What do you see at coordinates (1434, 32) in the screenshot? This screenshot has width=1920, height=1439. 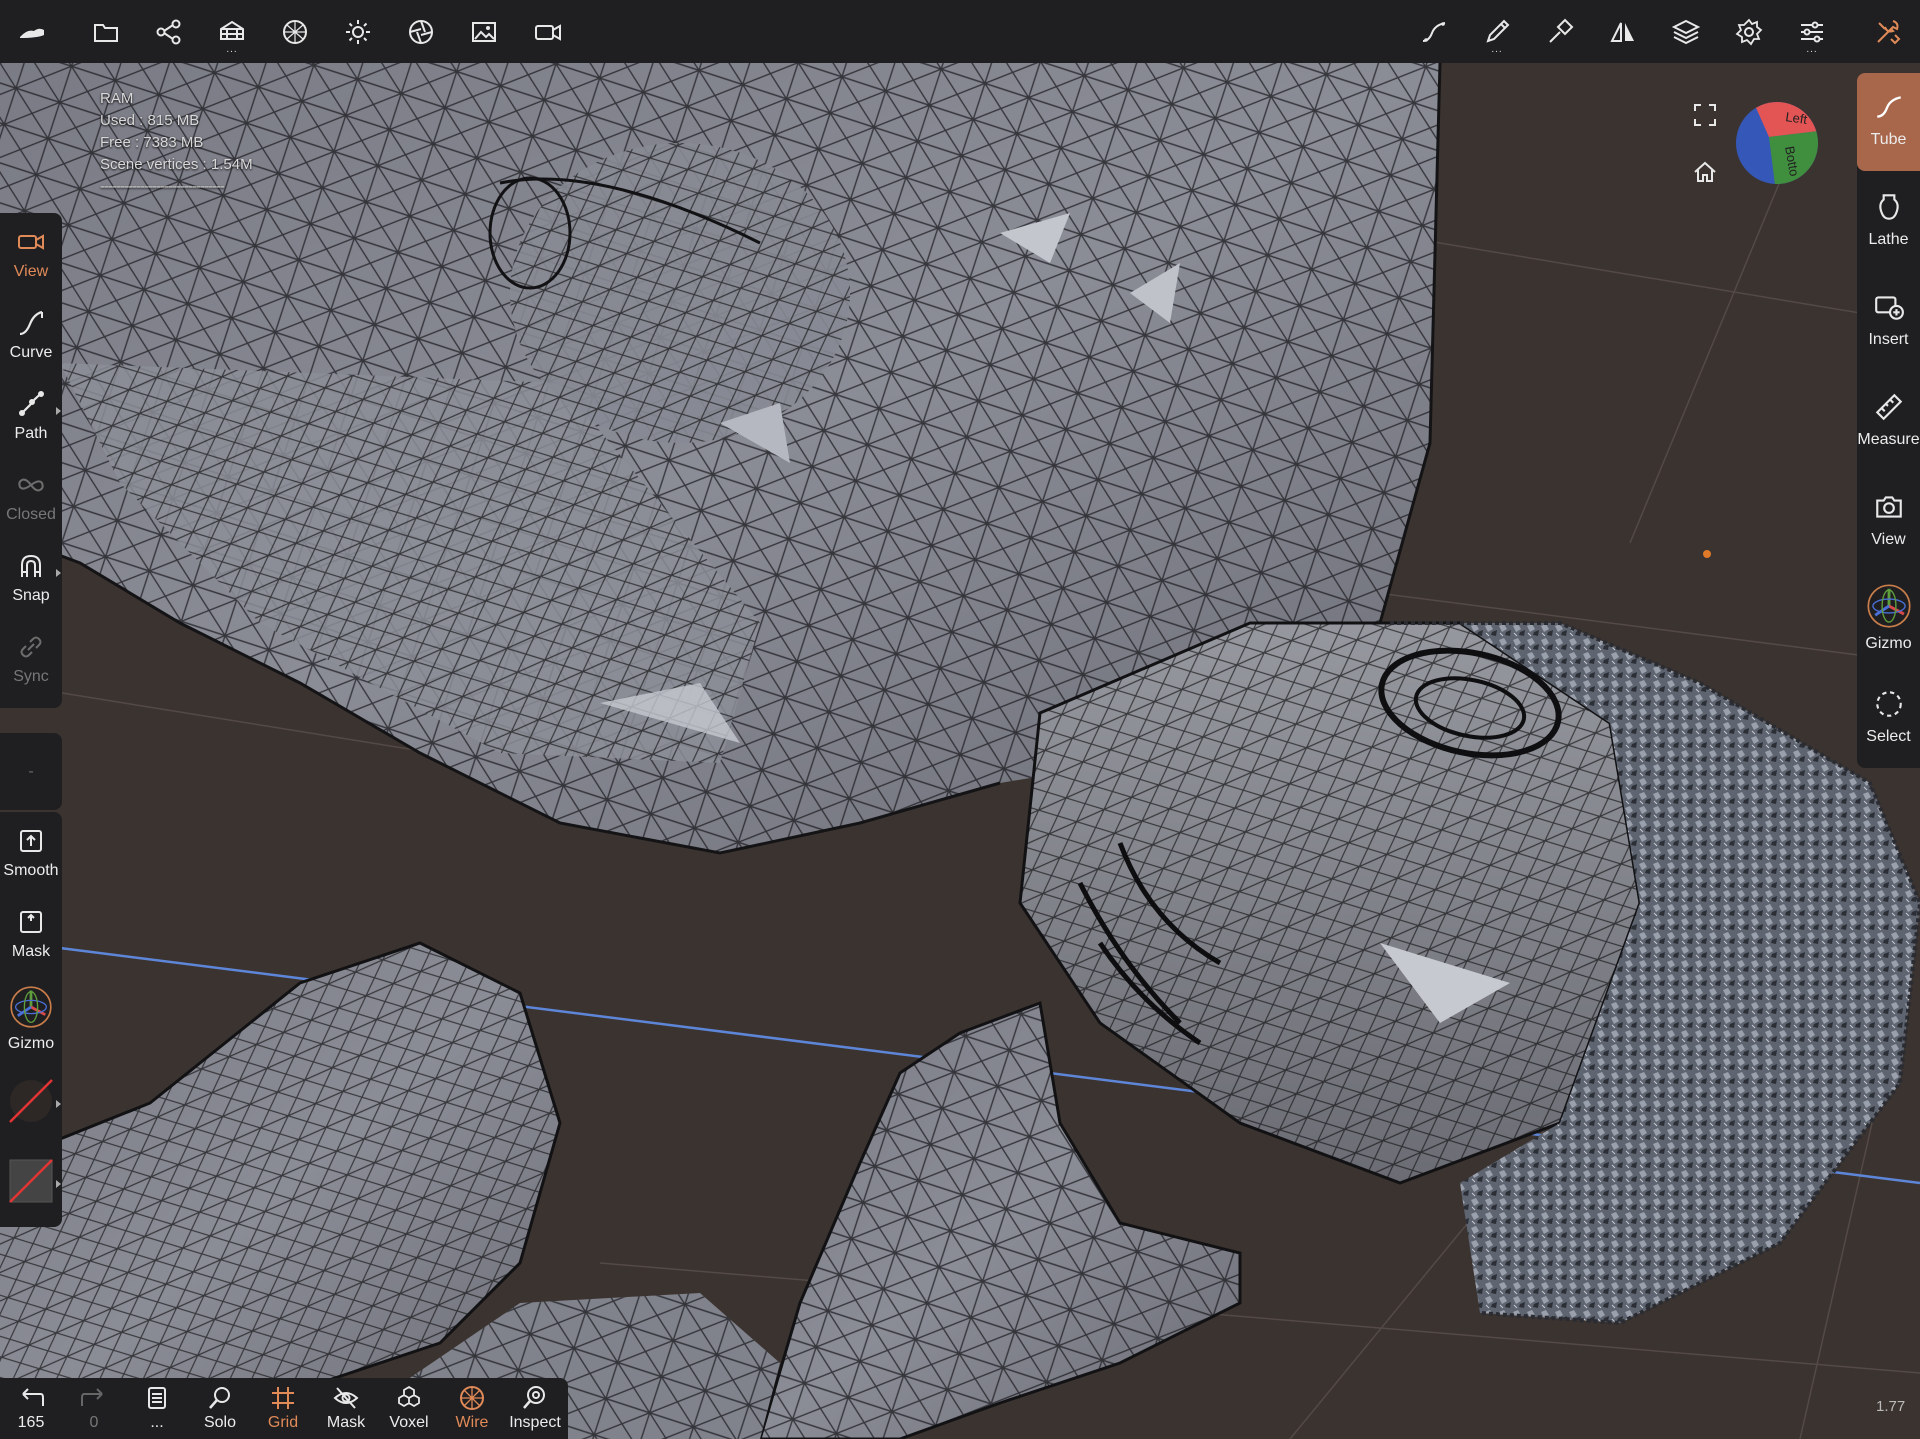 I see `stroke-icon` at bounding box center [1434, 32].